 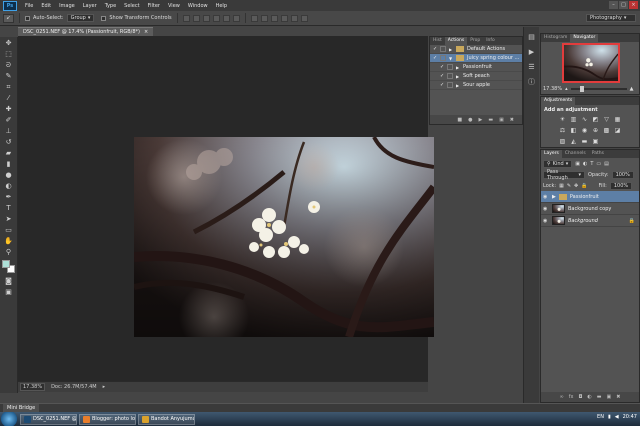 I want to click on adjustment-layer-icon: ◐, so click(x=589, y=397).